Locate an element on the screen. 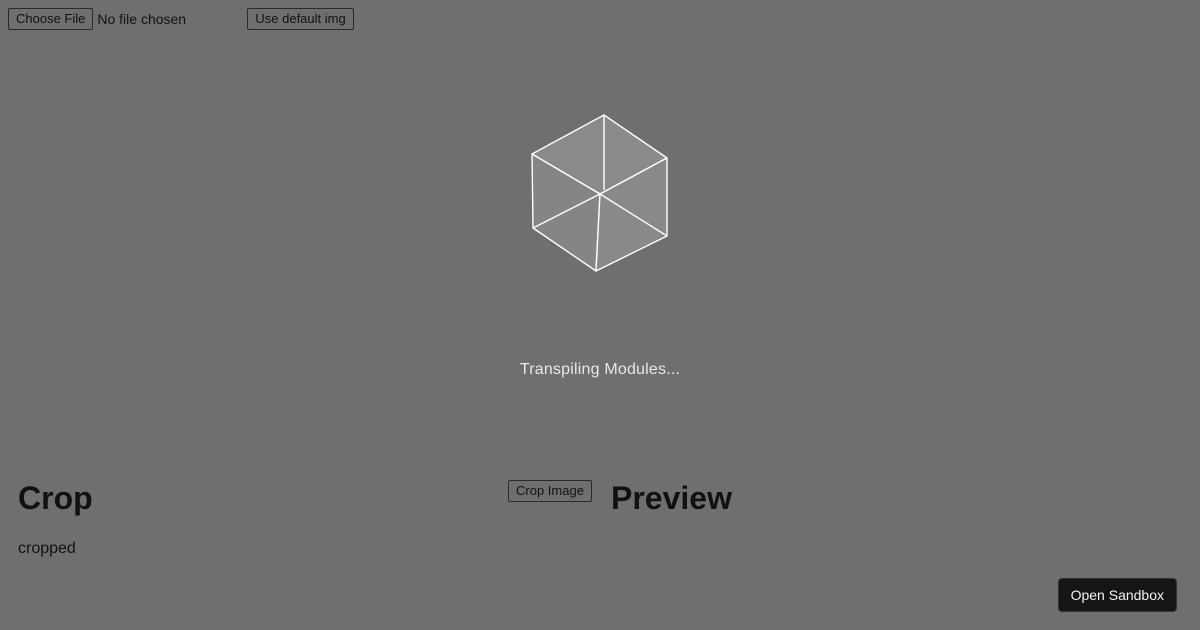  use-default-img-button: Use default img is located at coordinates (300, 19).